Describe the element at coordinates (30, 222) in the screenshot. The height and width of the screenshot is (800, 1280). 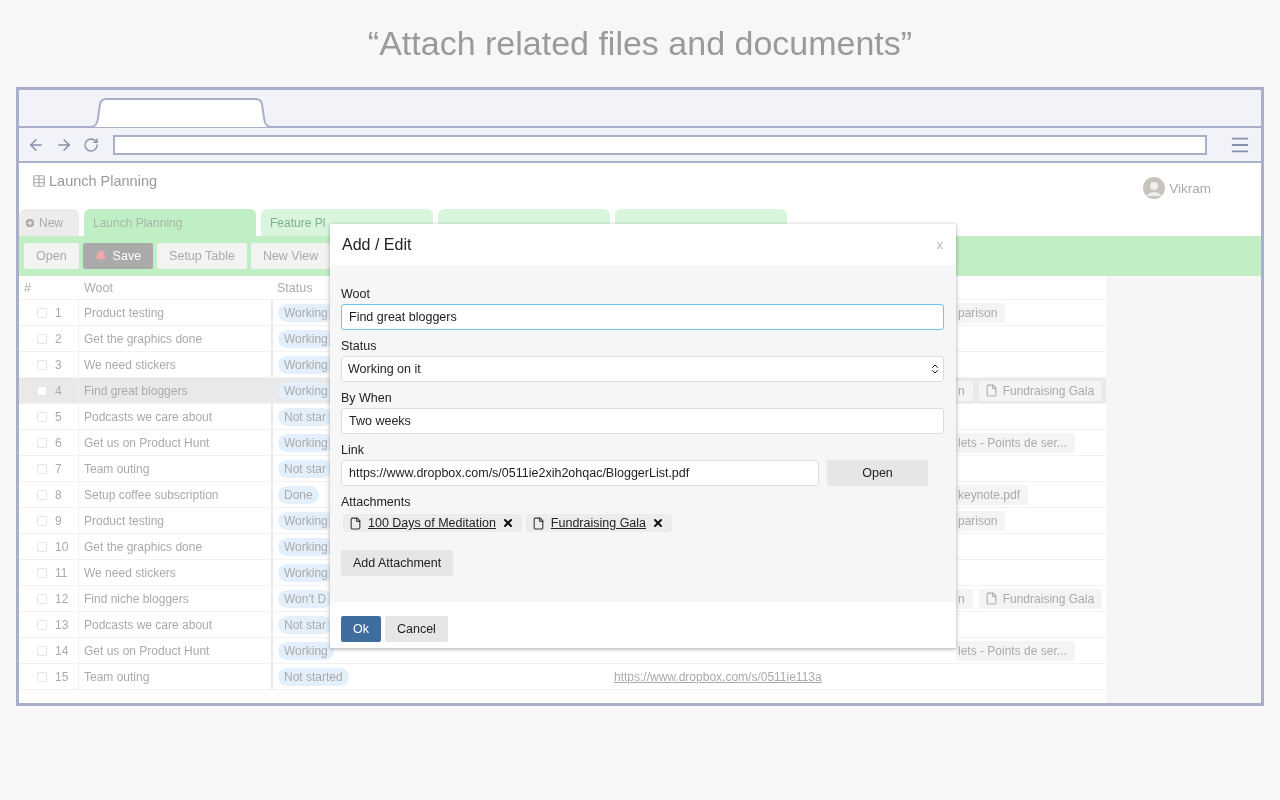
I see `plus-icon` at that location.